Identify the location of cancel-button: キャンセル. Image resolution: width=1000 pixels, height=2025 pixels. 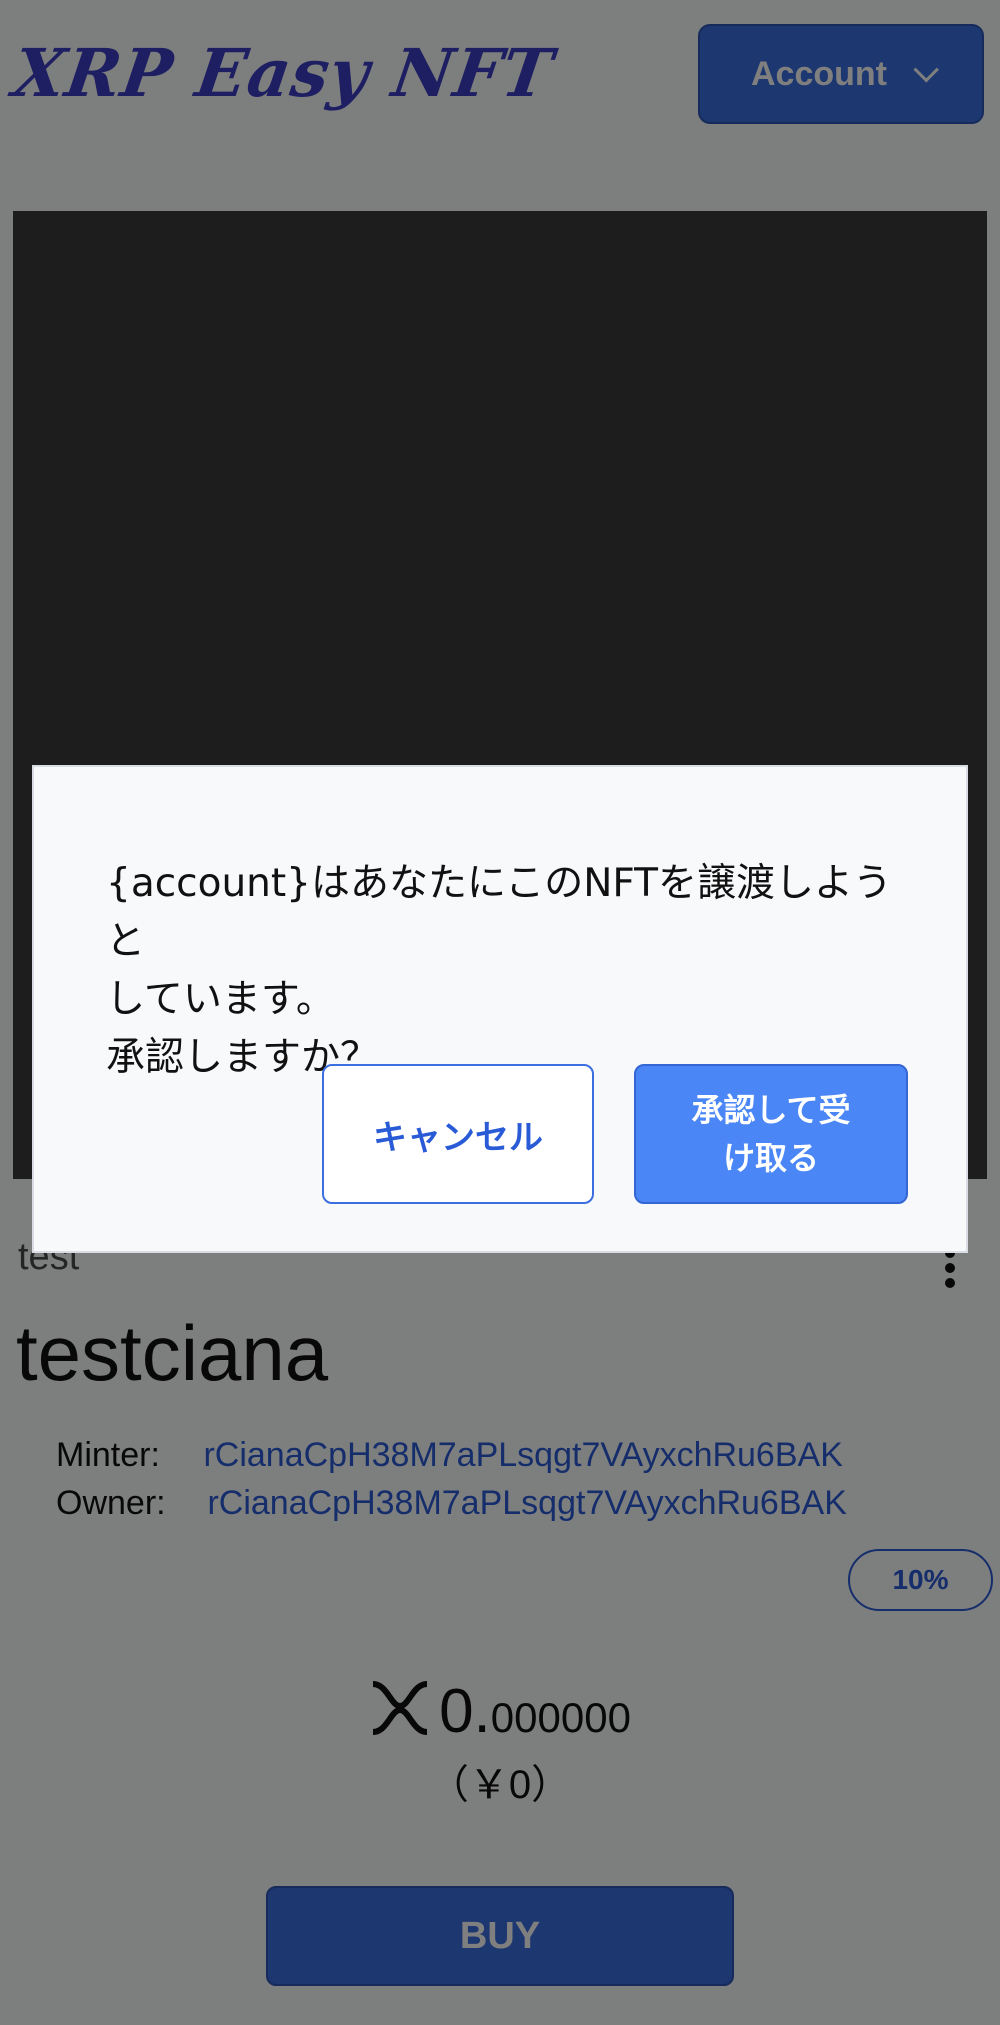
(458, 1134).